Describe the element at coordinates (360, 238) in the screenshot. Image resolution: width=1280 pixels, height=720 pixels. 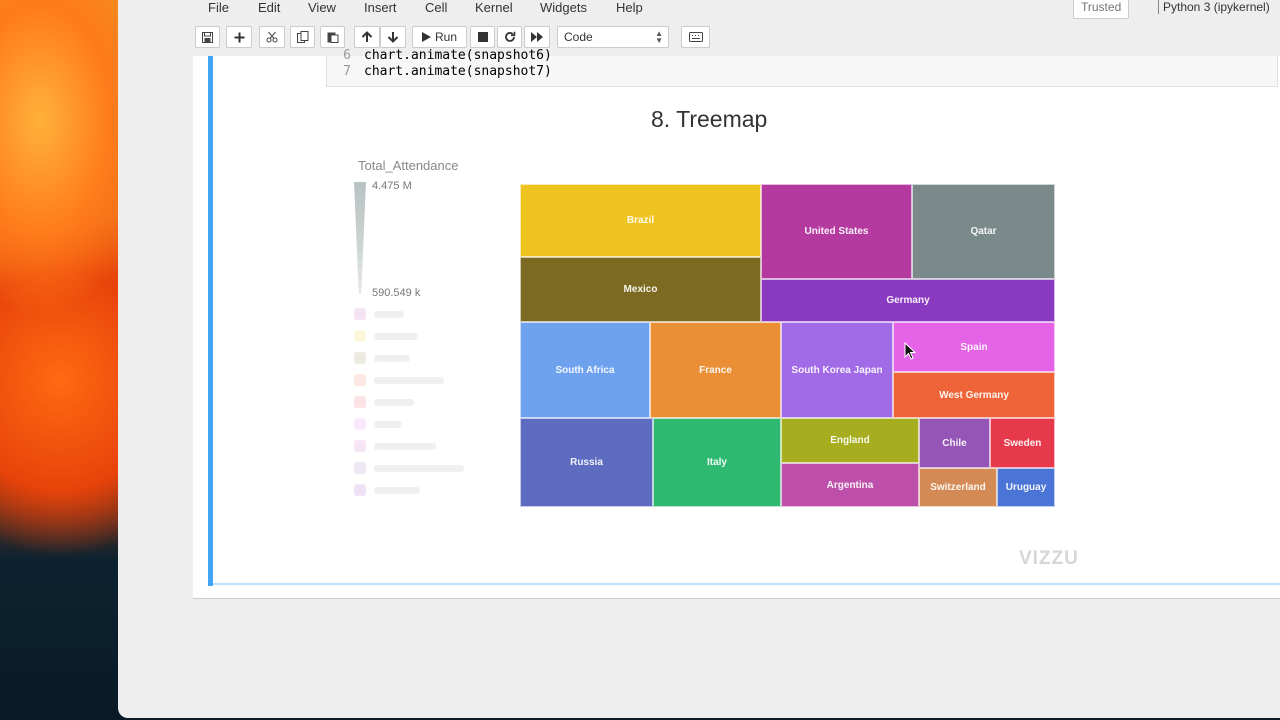
I see `legend-gradient` at that location.